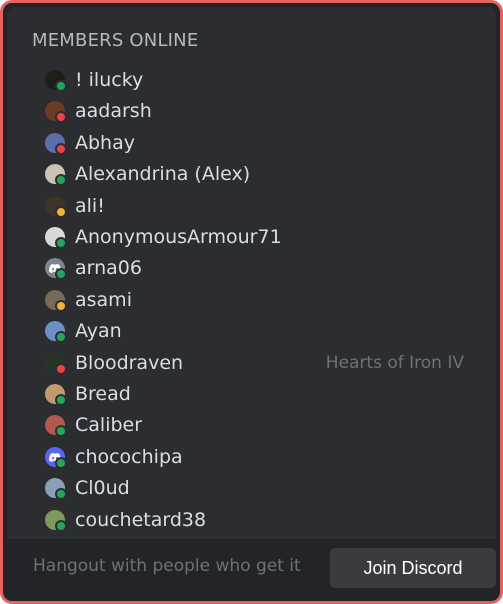 This screenshot has width=503, height=604. Describe the element at coordinates (260, 300) in the screenshot. I see `member-item: asami` at that location.